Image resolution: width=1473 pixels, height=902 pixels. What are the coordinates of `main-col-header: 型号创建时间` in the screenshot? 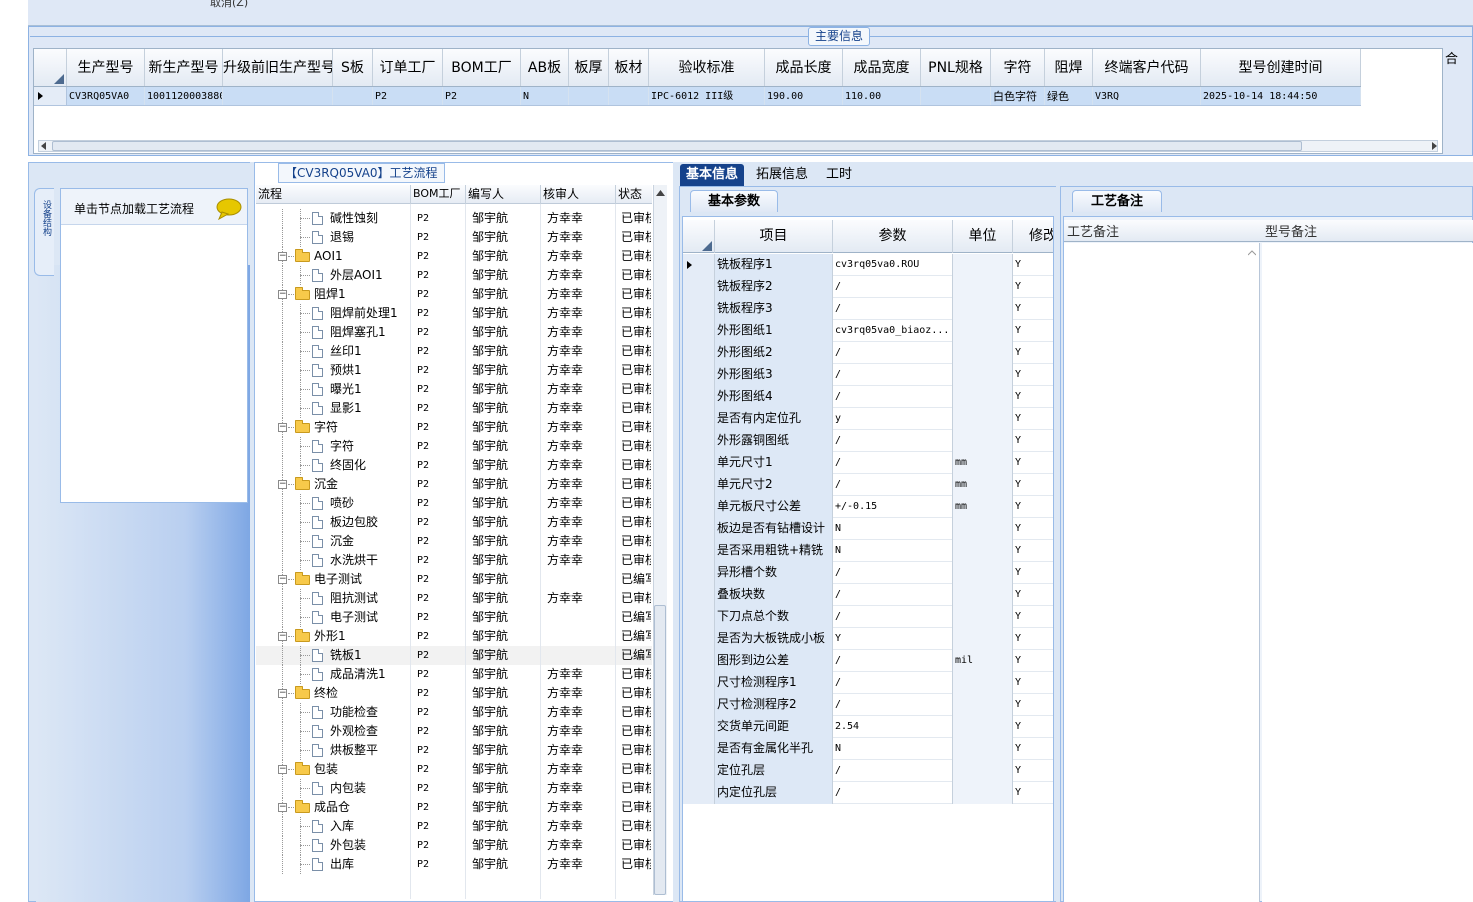 It's located at (1281, 67).